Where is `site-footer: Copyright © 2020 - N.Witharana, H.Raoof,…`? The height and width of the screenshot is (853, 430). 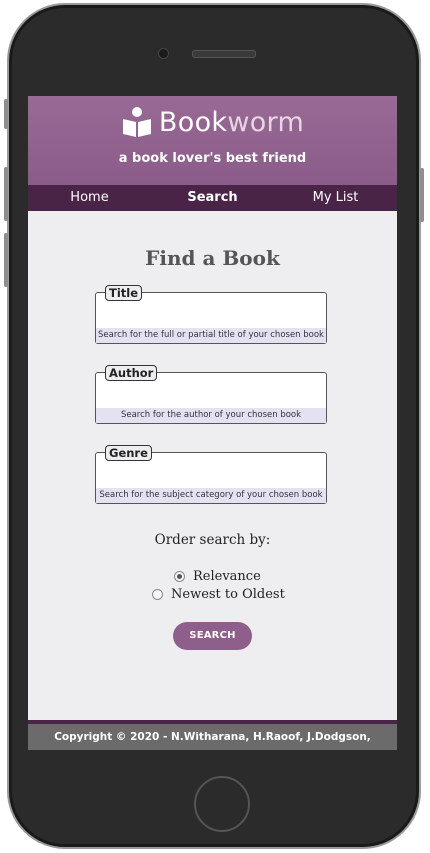
site-footer: Copyright © 2020 - N.Witharana, H.Raoof,… is located at coordinates (212, 737).